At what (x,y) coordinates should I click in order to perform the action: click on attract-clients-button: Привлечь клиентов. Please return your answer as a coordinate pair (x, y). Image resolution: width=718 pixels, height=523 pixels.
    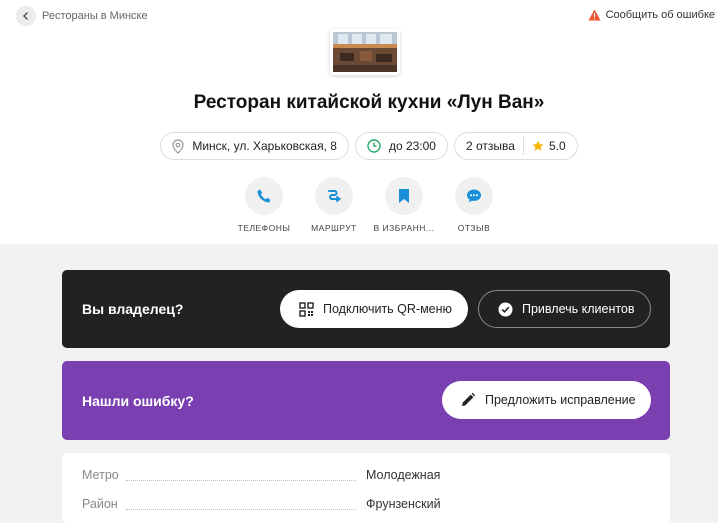
    Looking at the image, I should click on (564, 309).